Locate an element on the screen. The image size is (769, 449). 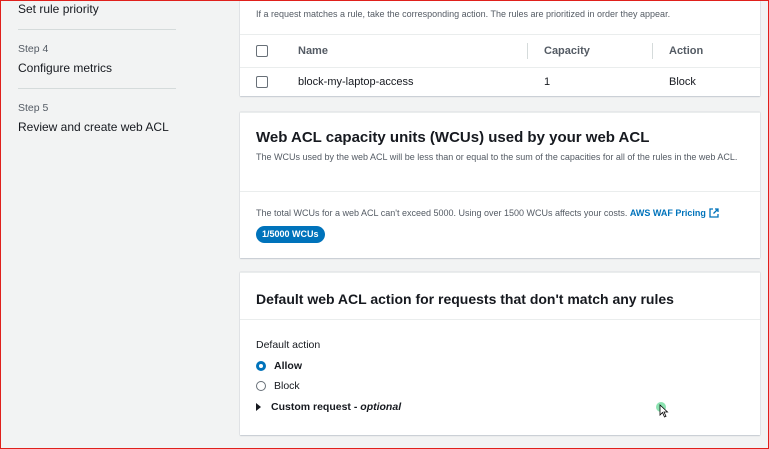
radio-block: Block is located at coordinates (278, 386).